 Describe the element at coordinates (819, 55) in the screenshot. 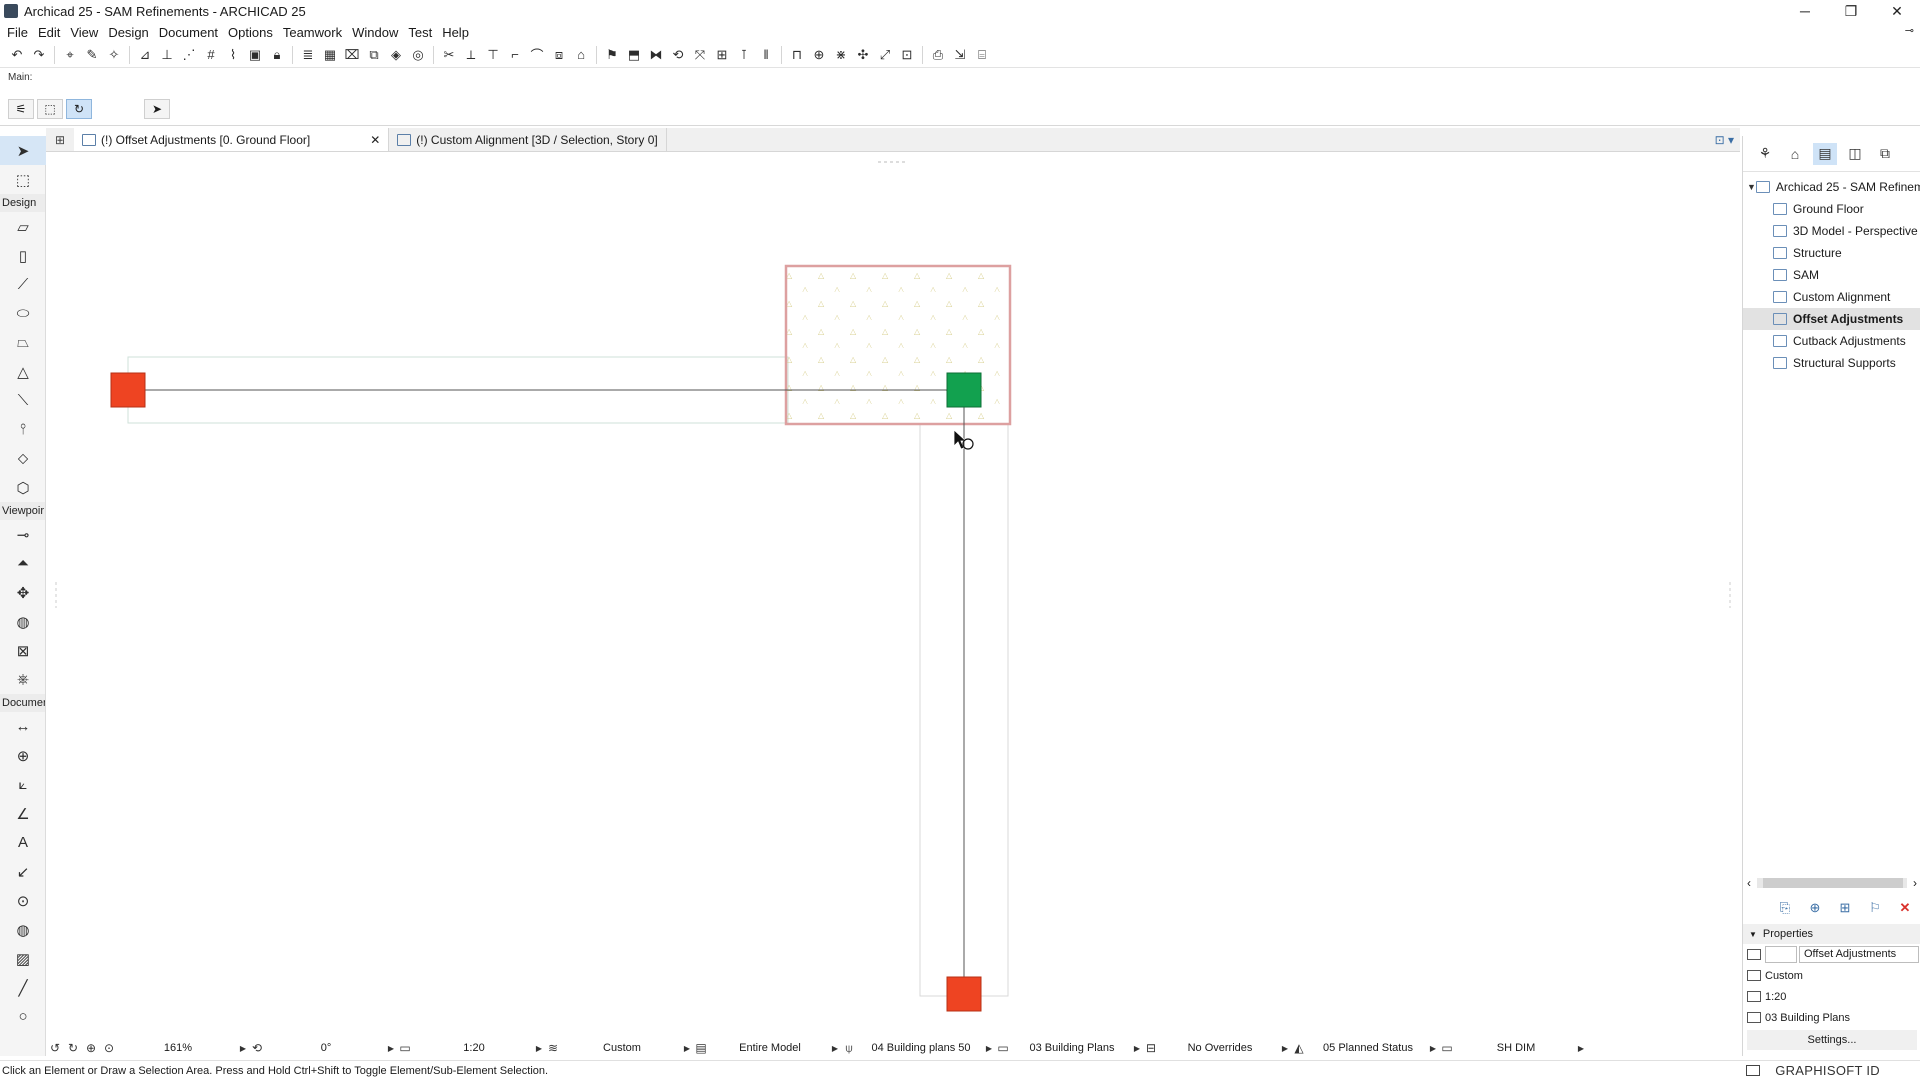

I see `sam-node-icon: ⊕` at that location.